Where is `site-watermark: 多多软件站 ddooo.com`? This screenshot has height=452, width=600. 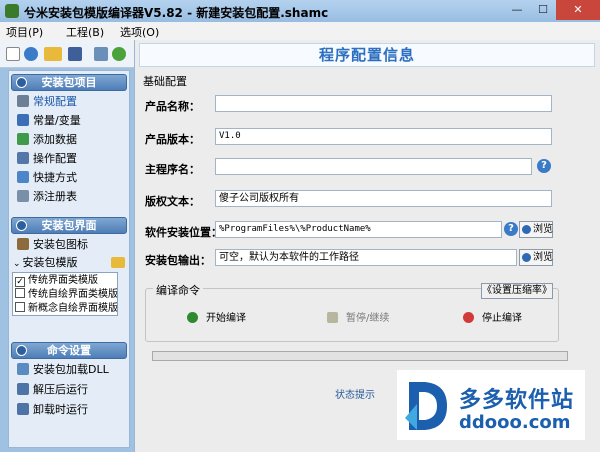 site-watermark: 多多软件站 ddooo.com is located at coordinates (491, 405).